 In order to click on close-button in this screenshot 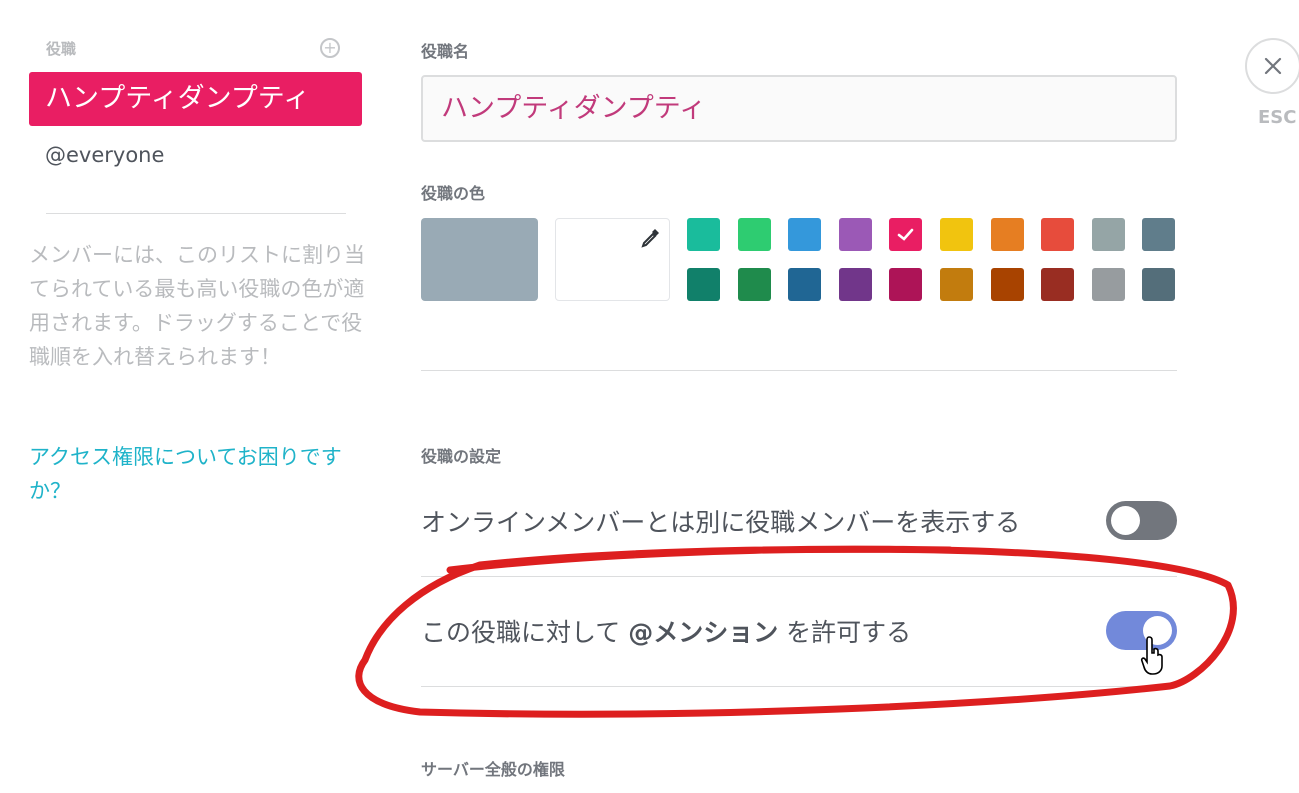, I will do `click(1272, 66)`.